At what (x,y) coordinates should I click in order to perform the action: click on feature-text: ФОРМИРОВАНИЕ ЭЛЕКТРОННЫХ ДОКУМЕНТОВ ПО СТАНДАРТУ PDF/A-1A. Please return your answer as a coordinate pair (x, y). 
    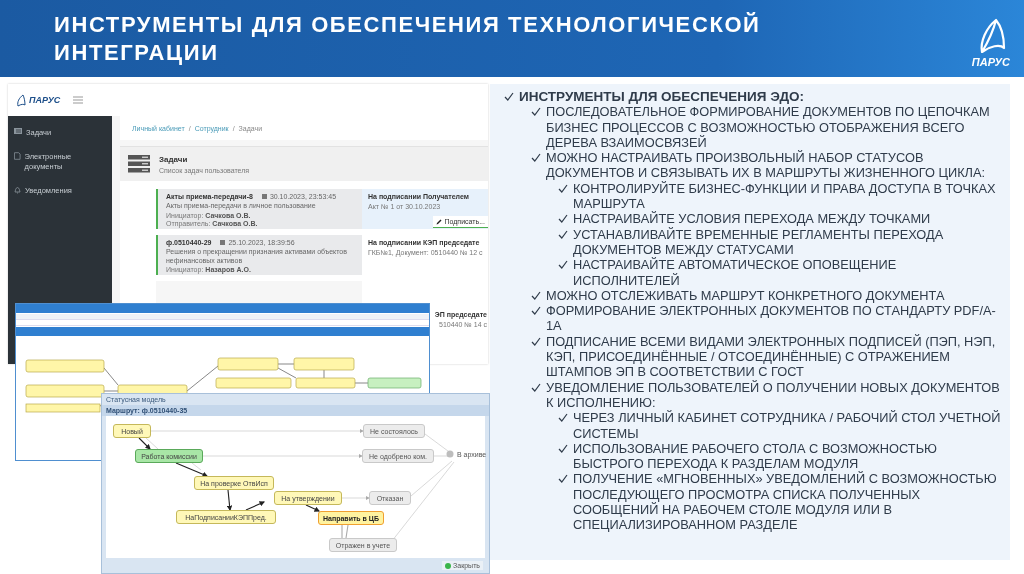
    Looking at the image, I should click on (771, 318).